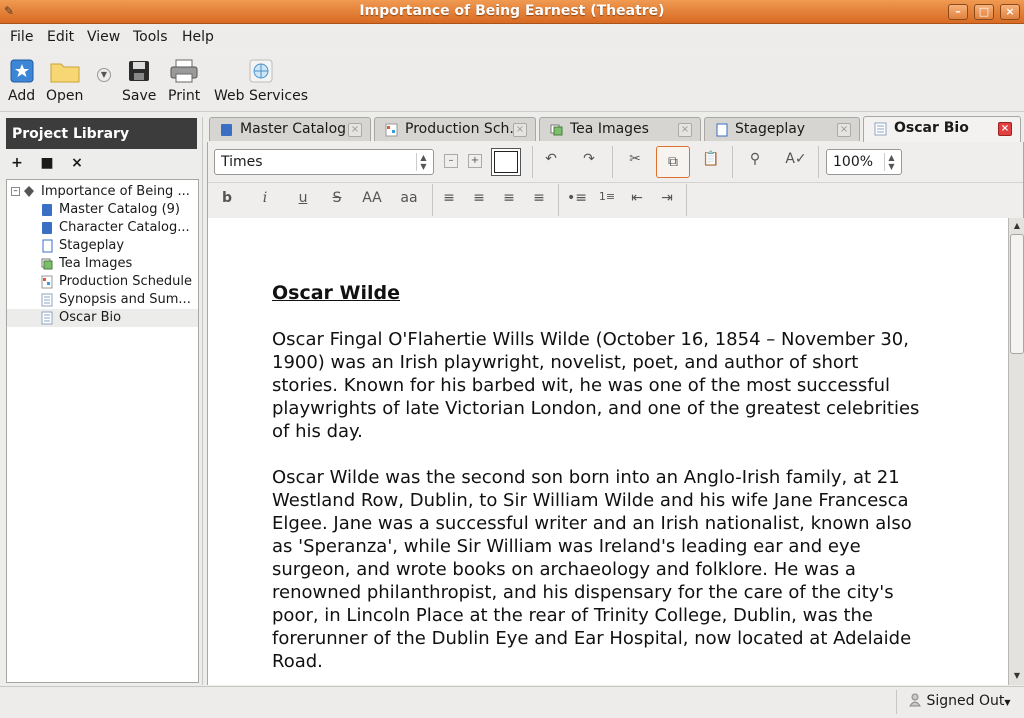  What do you see at coordinates (204, 401) in the screenshot?
I see `pane-splitter` at bounding box center [204, 401].